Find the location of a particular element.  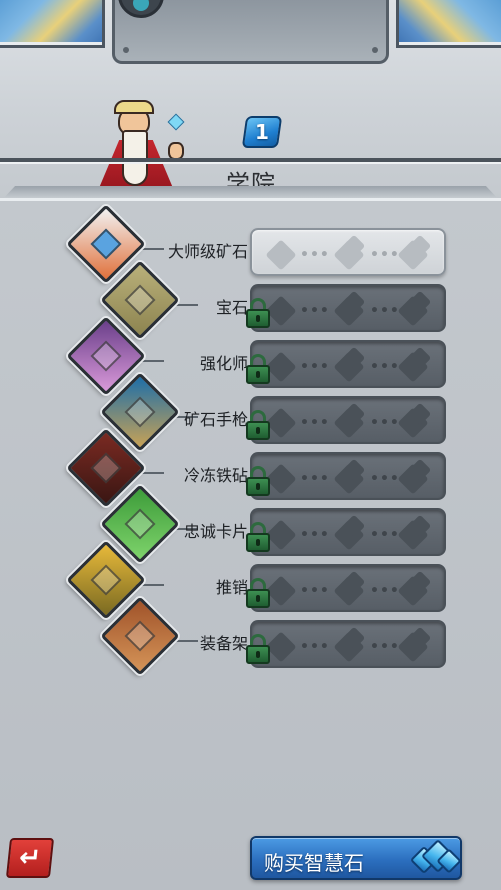

character-hair is located at coordinates (134, 107).